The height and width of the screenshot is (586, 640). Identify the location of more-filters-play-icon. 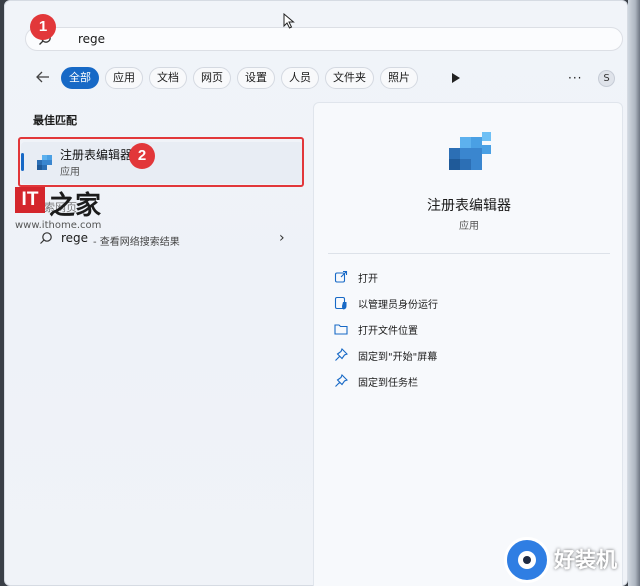
(456, 78).